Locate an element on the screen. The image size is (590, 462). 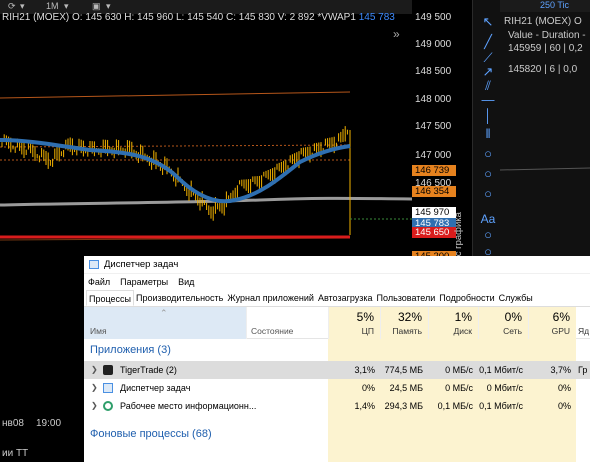
disk-value: 0,1 МБ/с is located at coordinates (455, 406).